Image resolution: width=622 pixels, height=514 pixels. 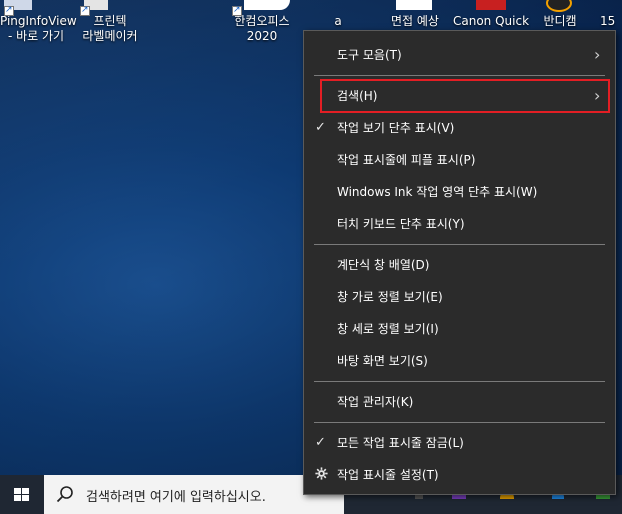 What do you see at coordinates (459, 297) in the screenshot?
I see `menu-item-stack-windows: 창 가로 정렬 보기(E)` at bounding box center [459, 297].